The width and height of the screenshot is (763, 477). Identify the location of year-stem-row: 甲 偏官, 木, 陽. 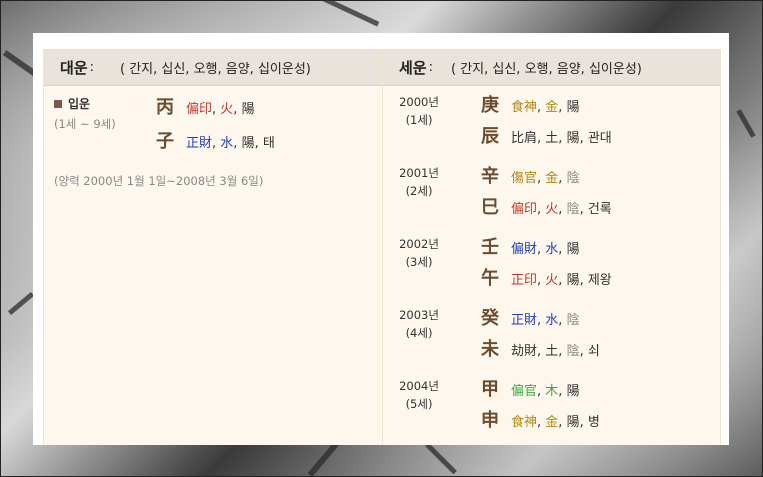
(530, 388).